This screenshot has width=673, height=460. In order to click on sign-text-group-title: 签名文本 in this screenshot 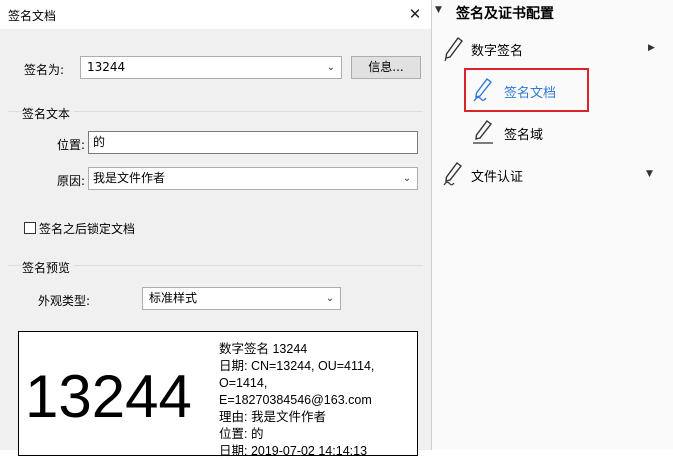, I will do `click(48, 113)`.